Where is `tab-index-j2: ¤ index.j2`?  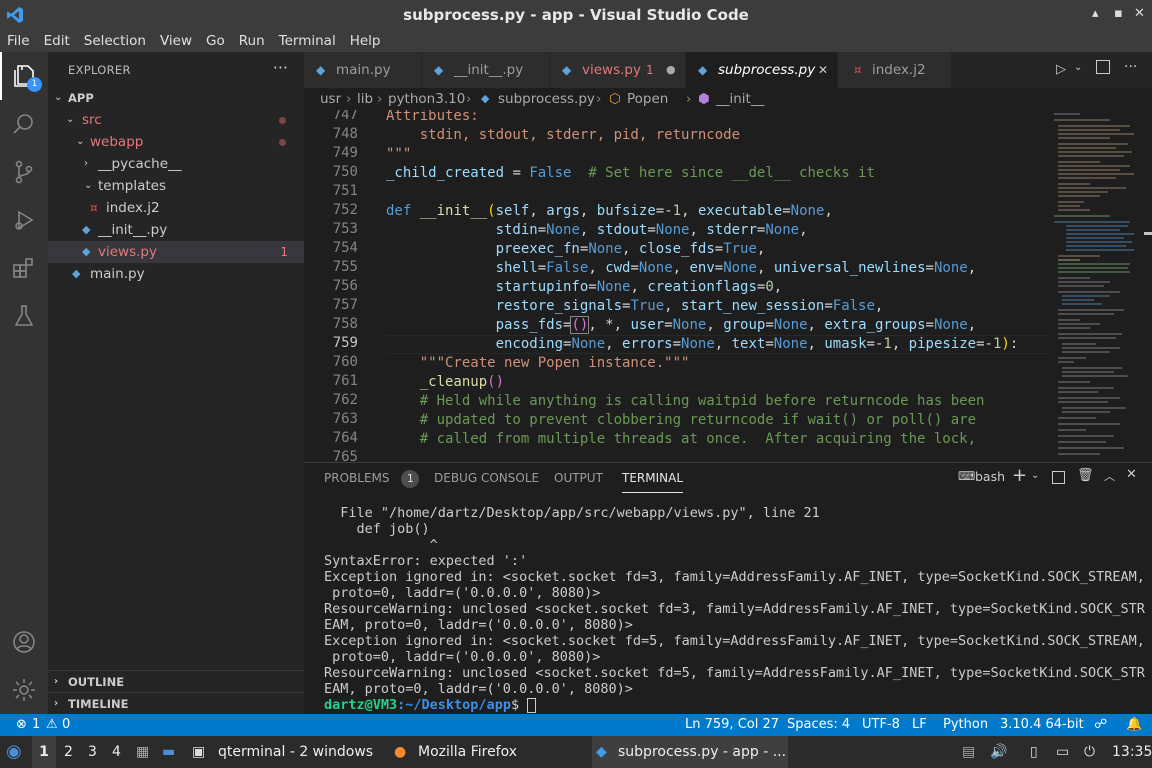 tab-index-j2: ¤ index.j2 is located at coordinates (895, 70).